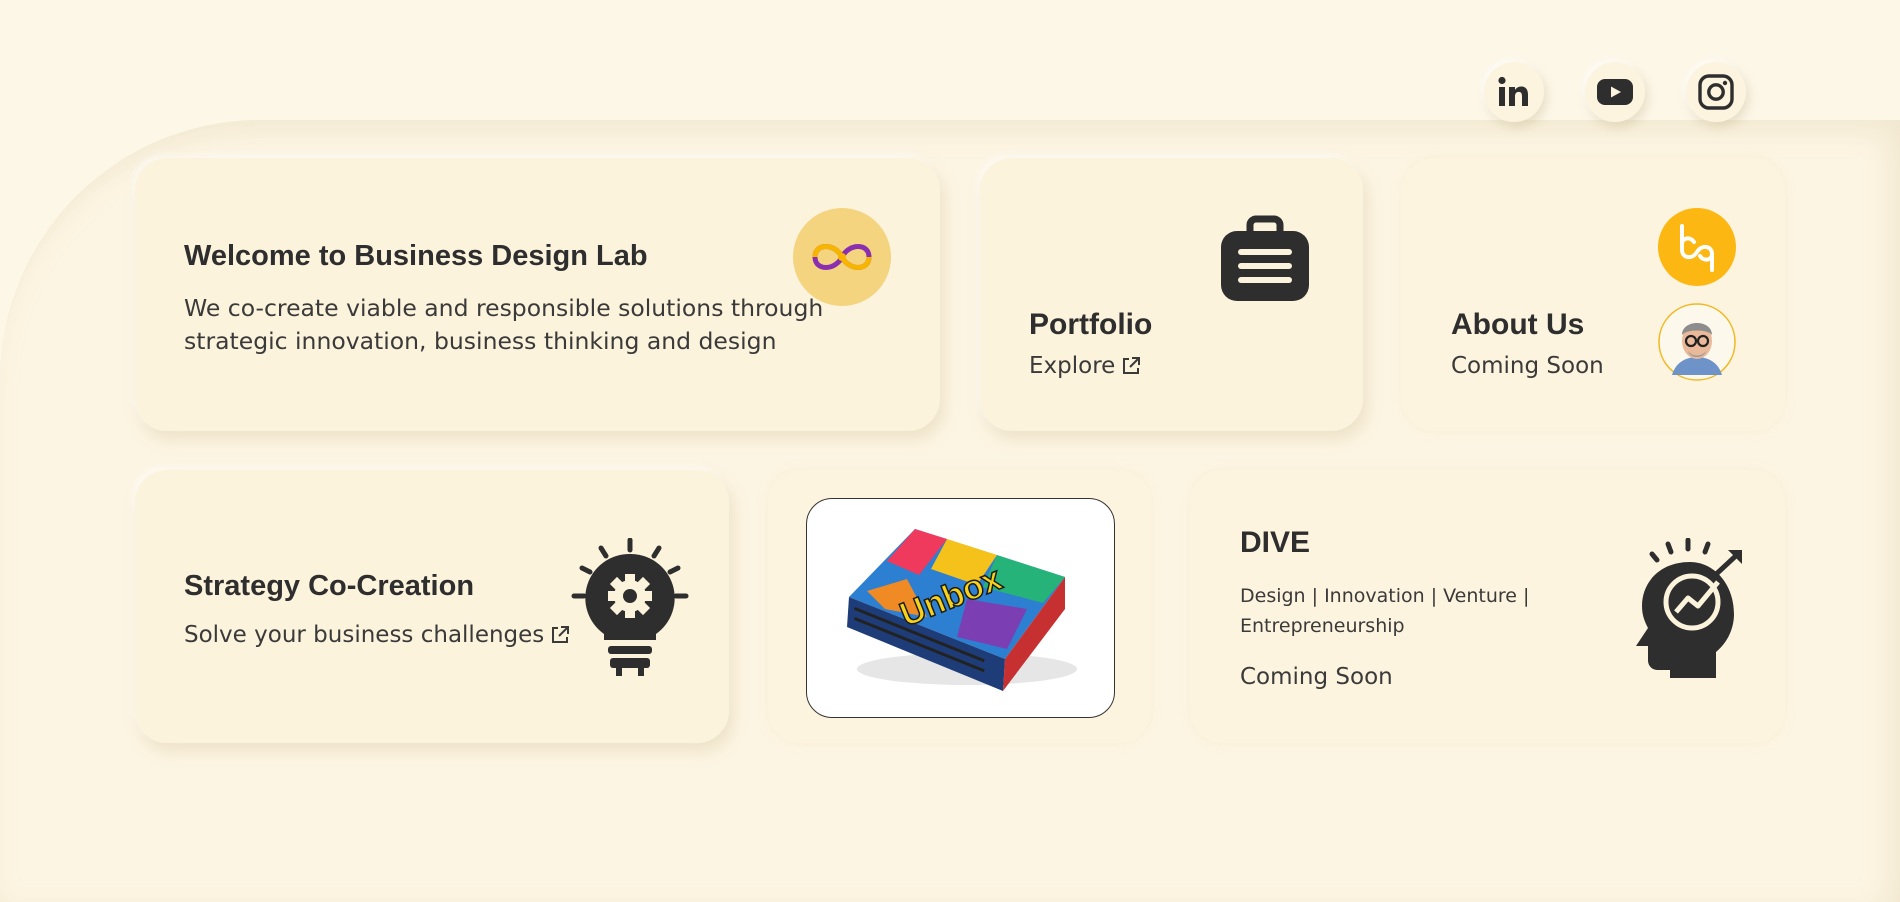  I want to click on linkedin-button, so click(1514, 92).